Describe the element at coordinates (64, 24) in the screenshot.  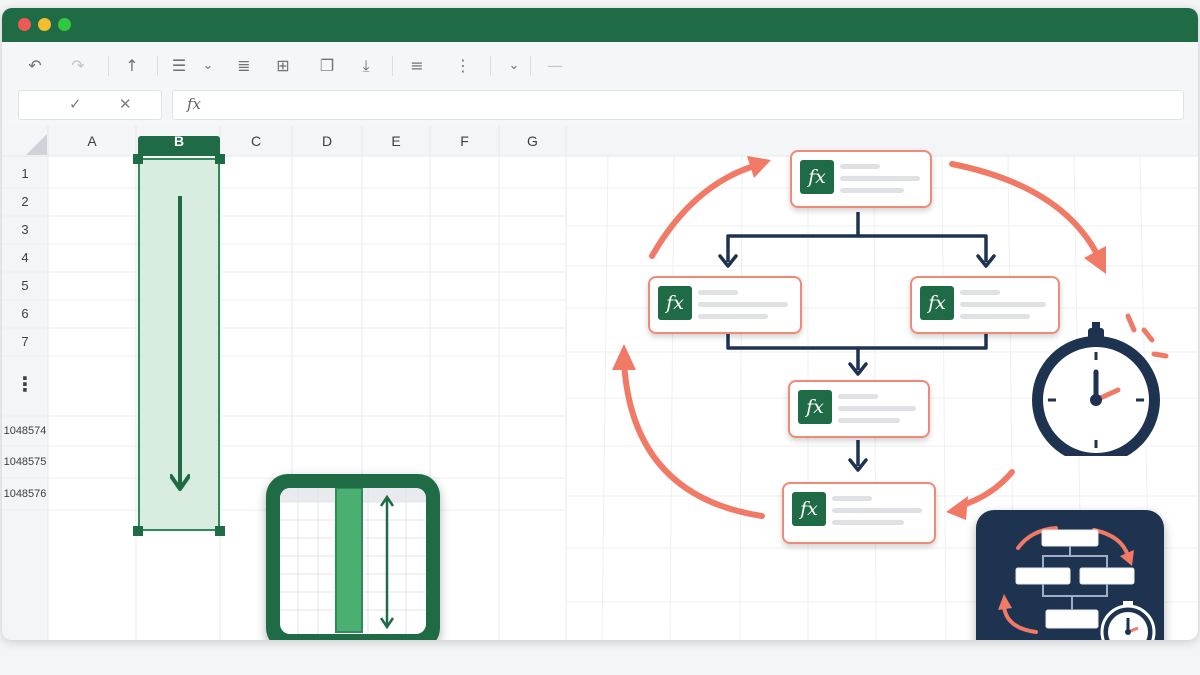
I see `maximize-window-button` at that location.